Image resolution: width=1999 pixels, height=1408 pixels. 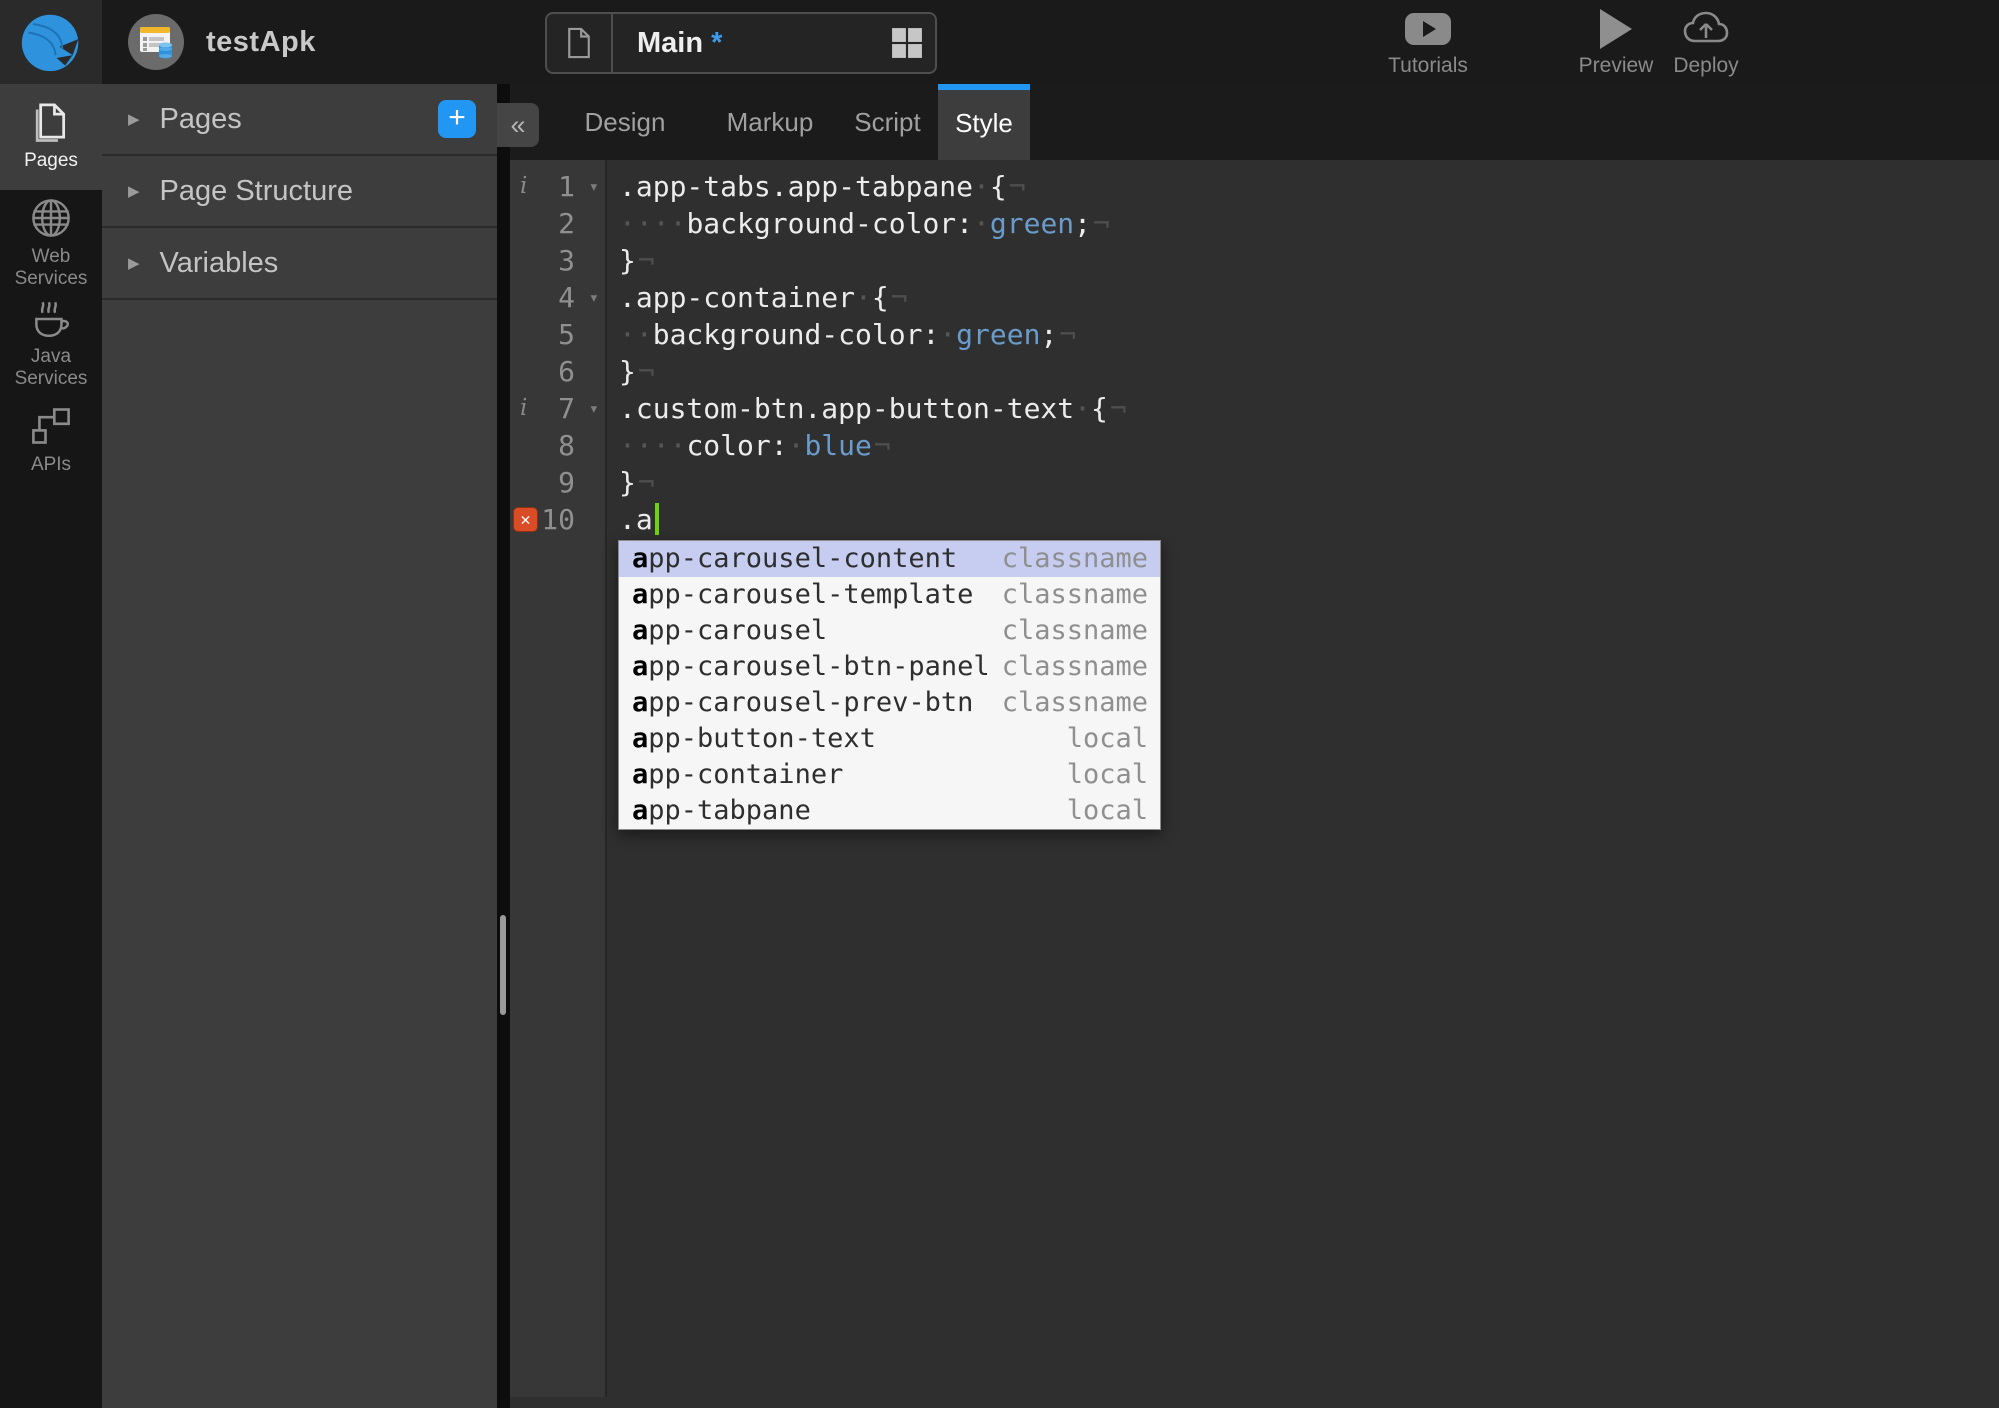 What do you see at coordinates (51, 746) in the screenshot?
I see `main-sidebar: Pages Web Services Java Services APIs` at bounding box center [51, 746].